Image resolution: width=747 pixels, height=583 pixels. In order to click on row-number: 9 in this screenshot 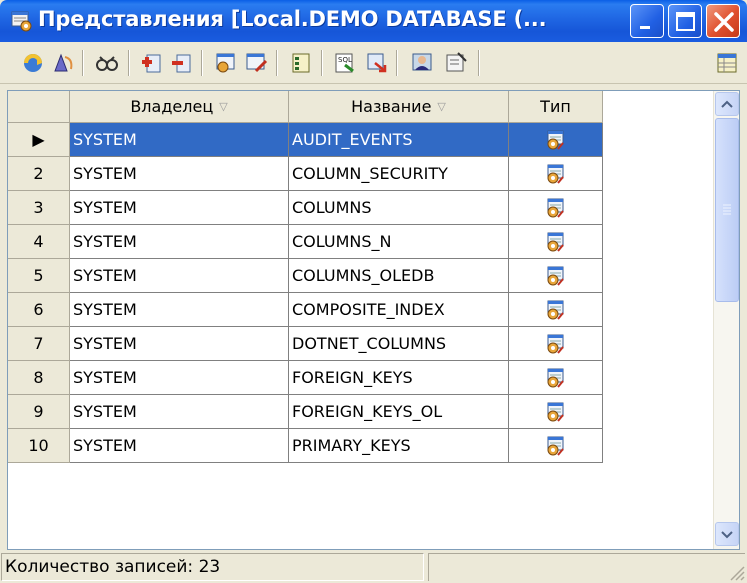, I will do `click(39, 412)`.